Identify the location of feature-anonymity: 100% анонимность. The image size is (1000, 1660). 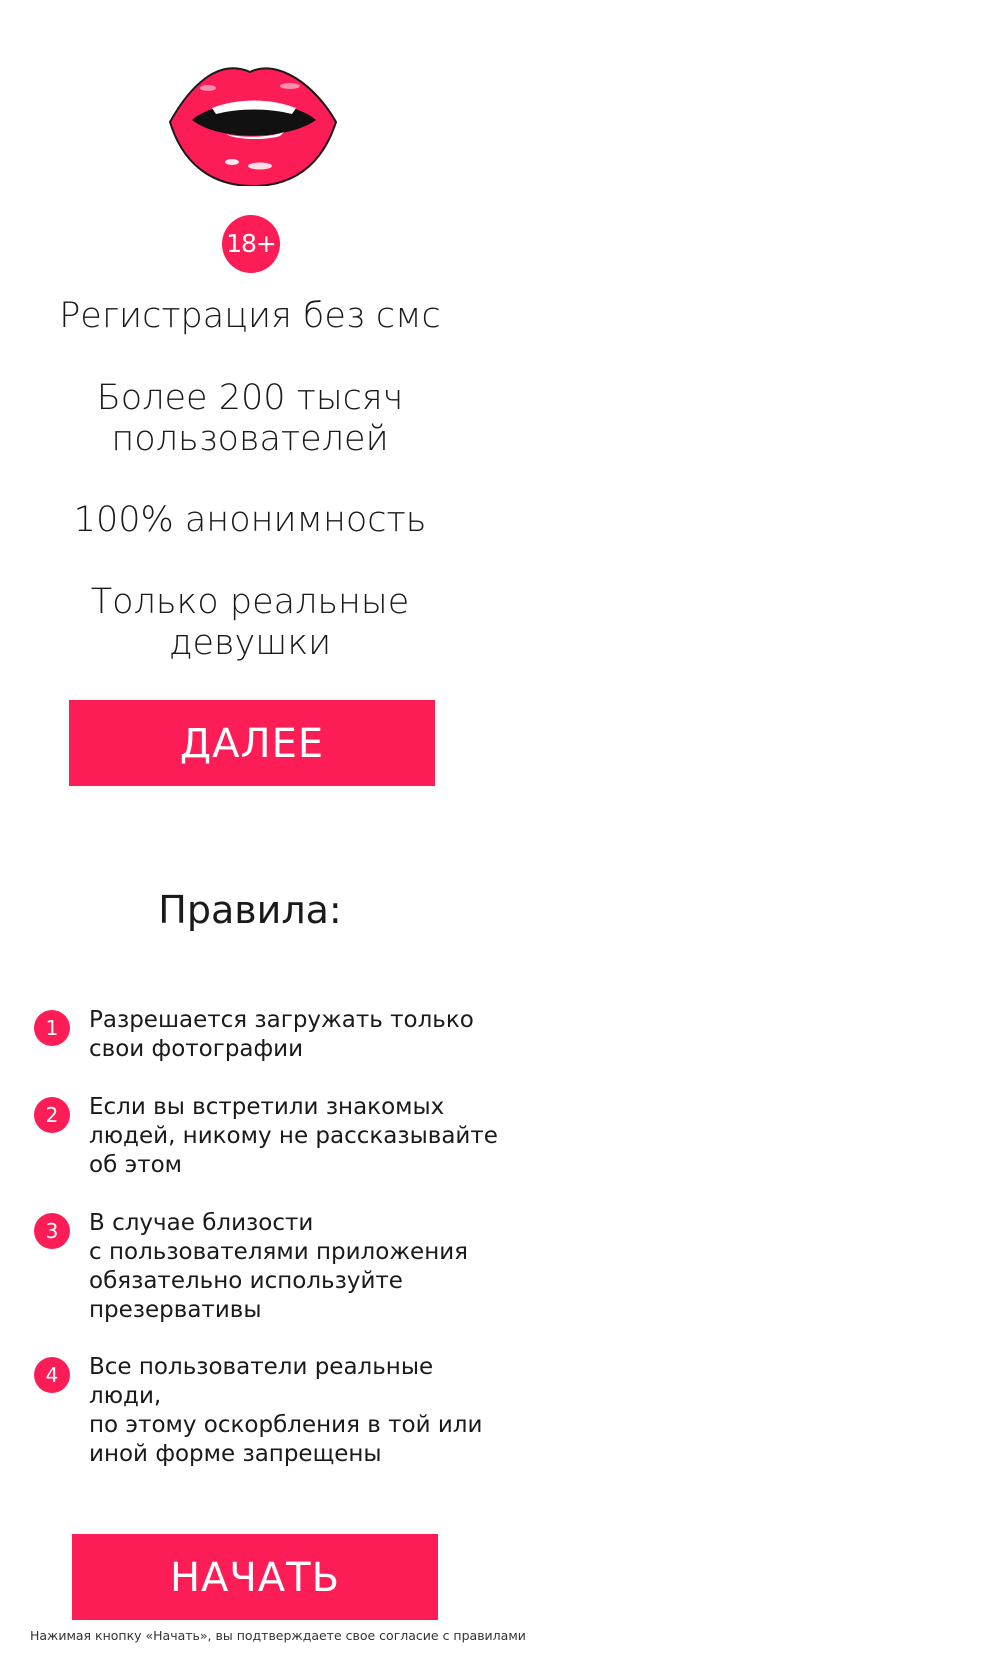
(250, 520).